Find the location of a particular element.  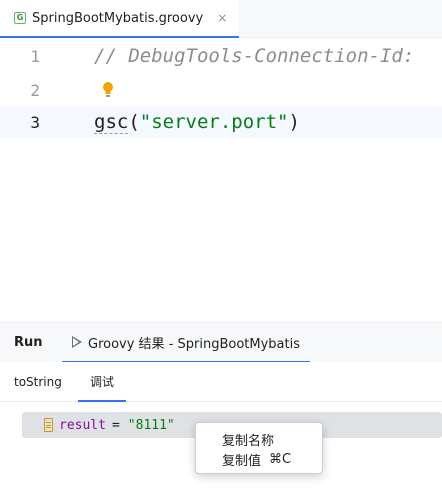

function-name: gsc is located at coordinates (111, 122).